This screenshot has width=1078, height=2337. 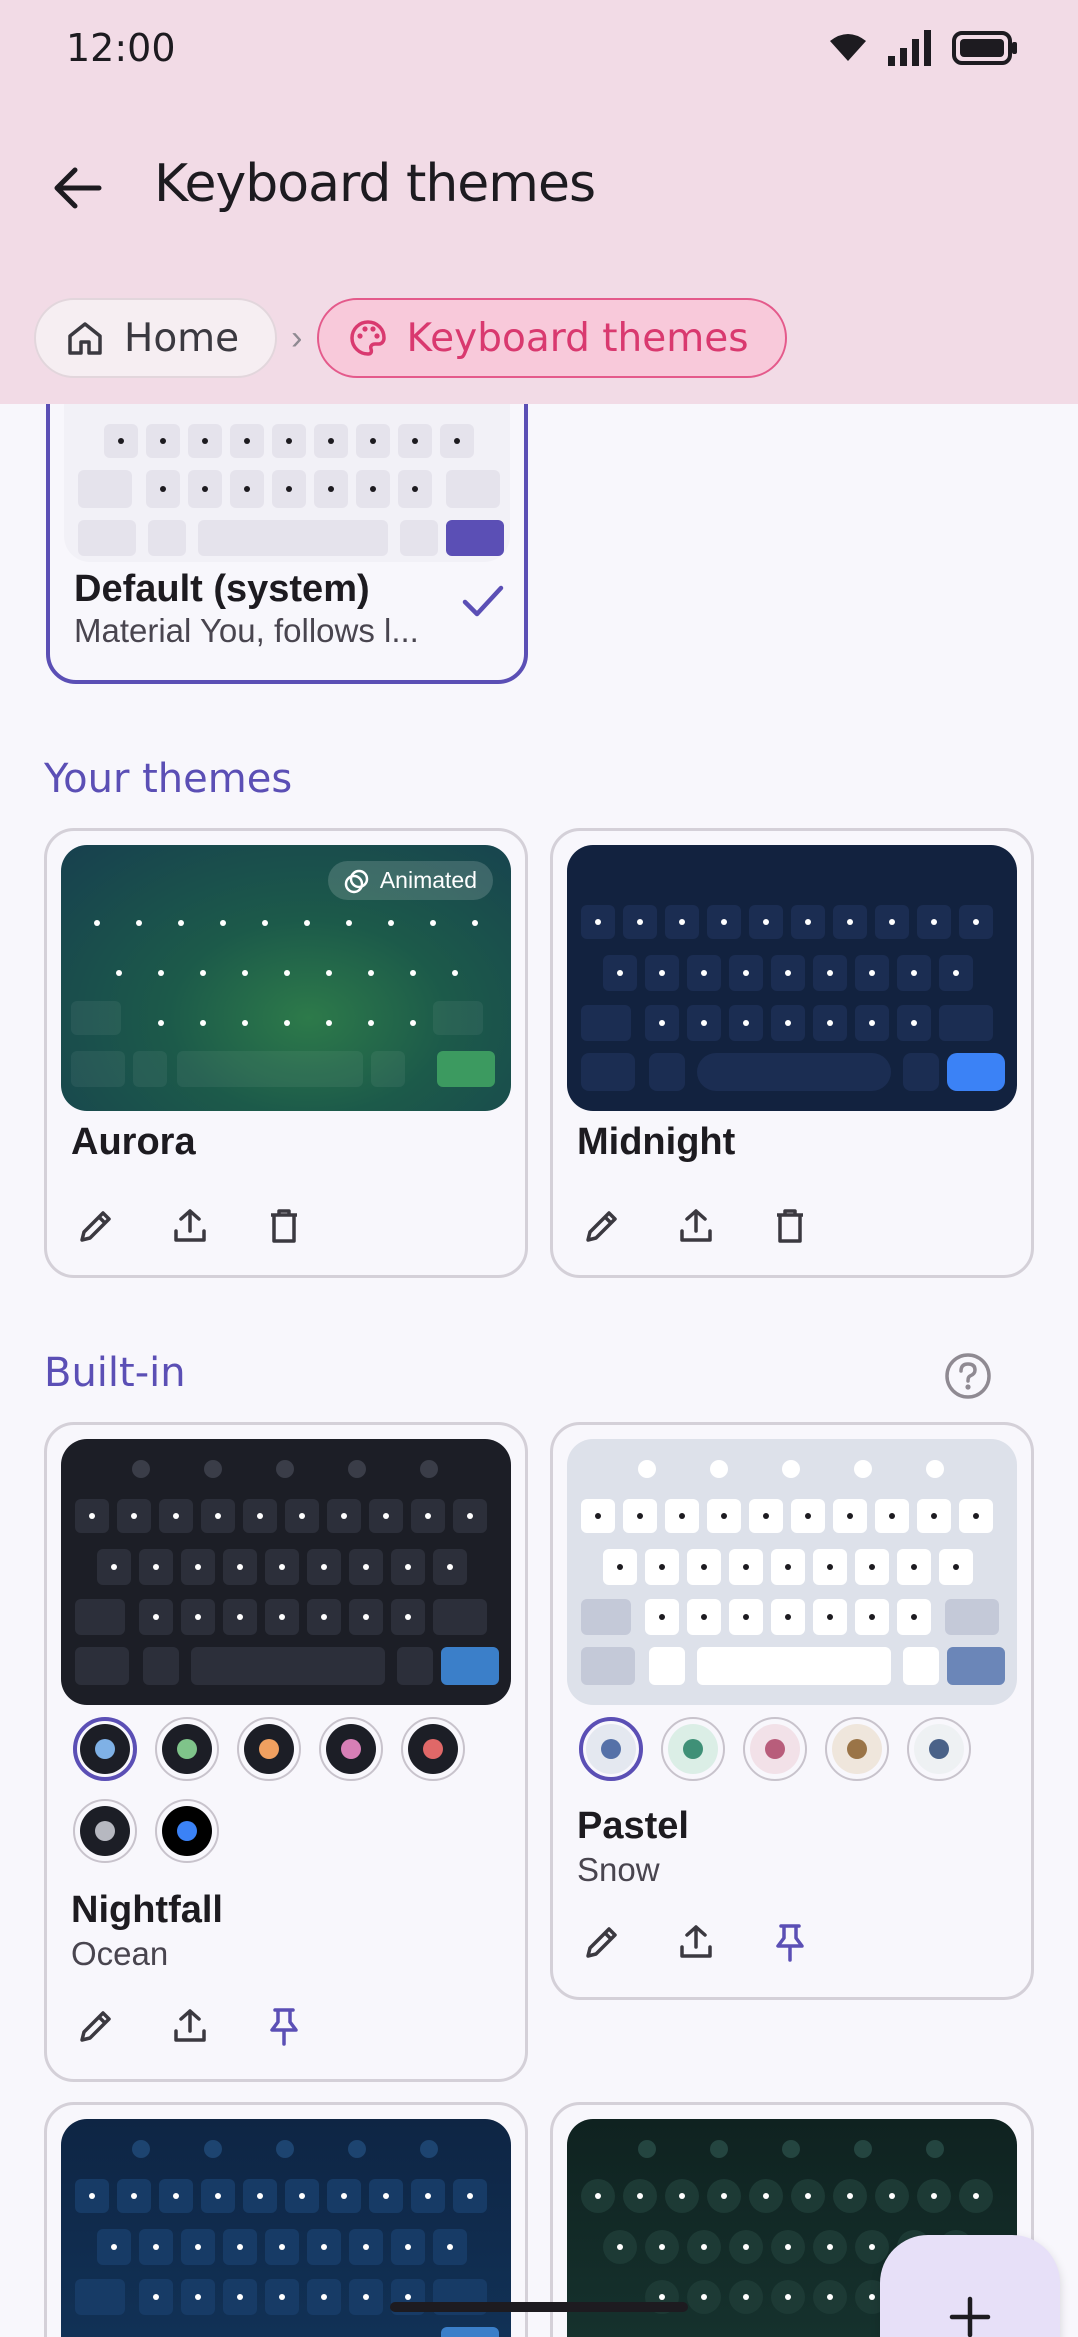 I want to click on add-icon, so click(x=970, y=2316).